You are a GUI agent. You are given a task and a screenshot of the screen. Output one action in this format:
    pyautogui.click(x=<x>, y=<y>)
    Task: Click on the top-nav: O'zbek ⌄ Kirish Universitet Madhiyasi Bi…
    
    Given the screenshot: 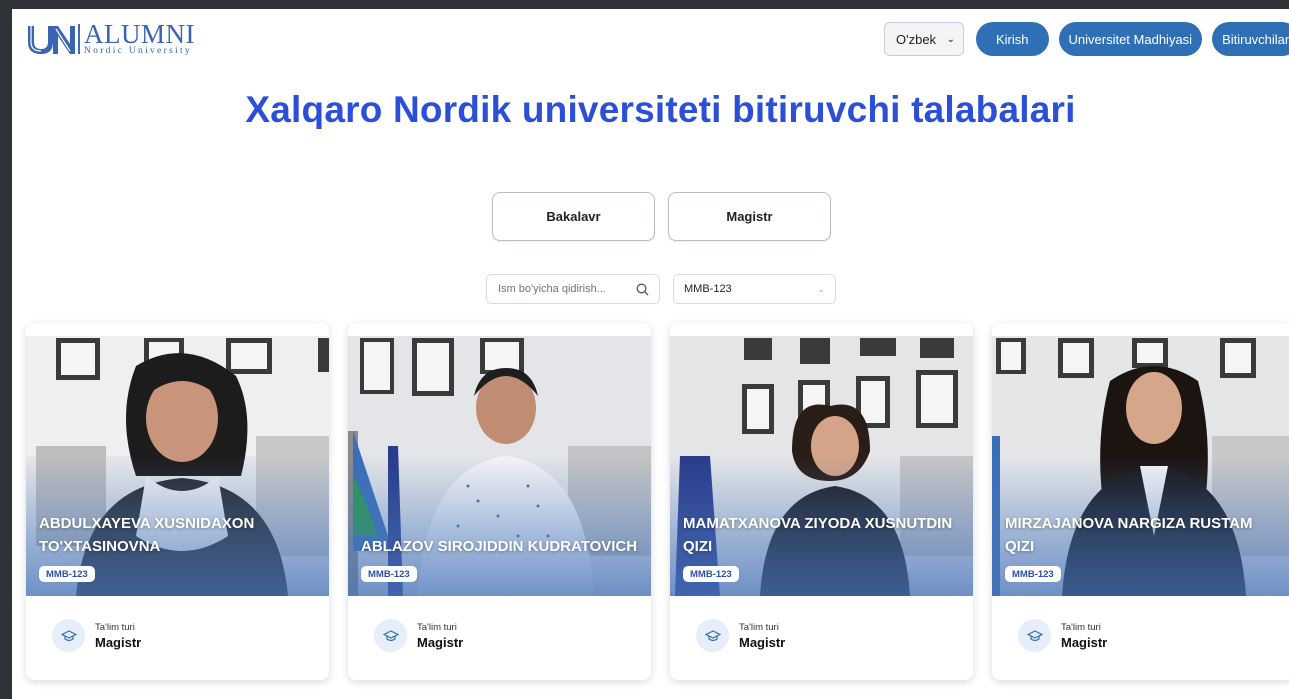 What is the action you would take?
    pyautogui.click(x=1086, y=39)
    